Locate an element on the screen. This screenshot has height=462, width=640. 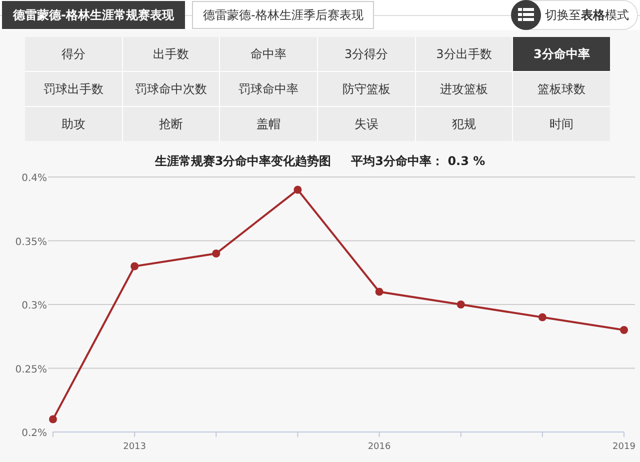
stat-tab: 失误 is located at coordinates (366, 124).